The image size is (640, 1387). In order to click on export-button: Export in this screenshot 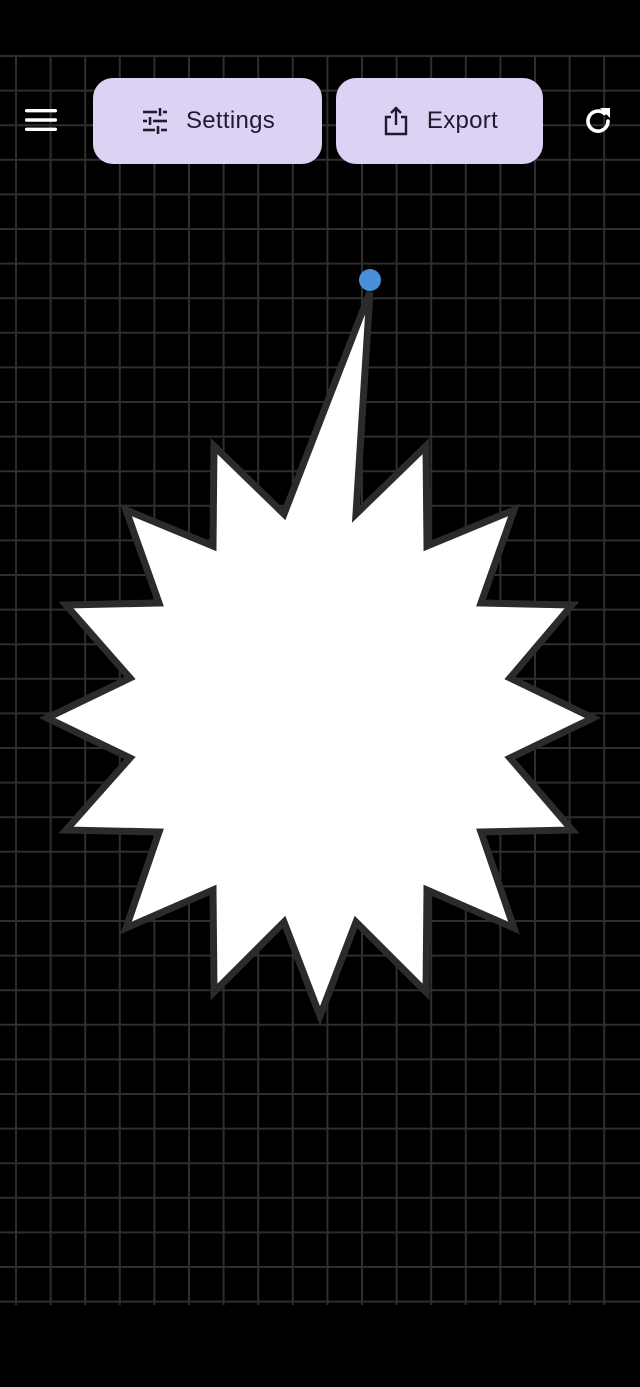, I will do `click(439, 121)`.